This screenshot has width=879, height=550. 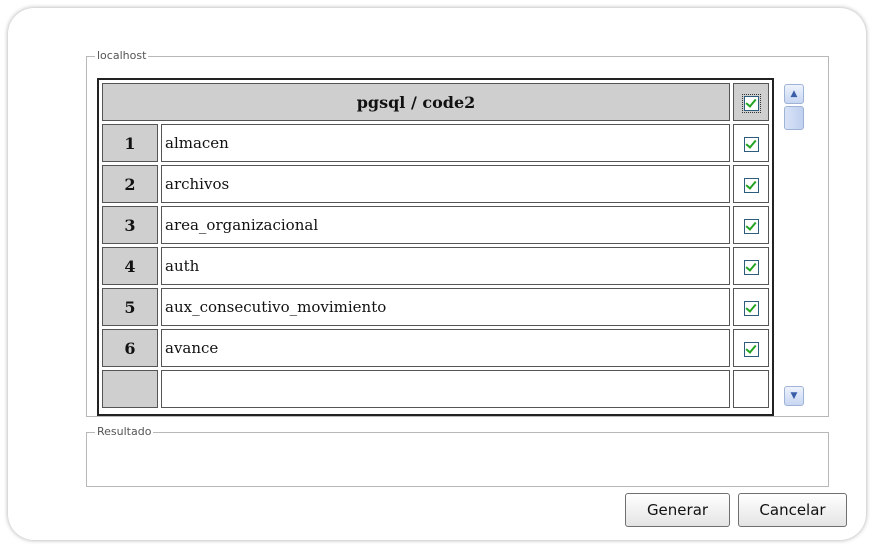 What do you see at coordinates (416, 102) in the screenshot?
I see `table-header-title: pgsql / code2` at bounding box center [416, 102].